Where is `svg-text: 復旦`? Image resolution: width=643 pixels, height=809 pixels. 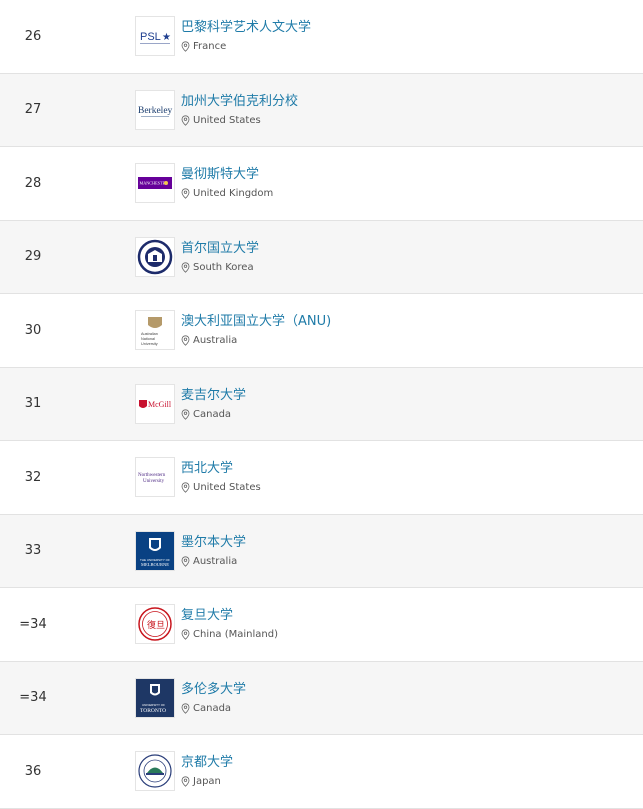 svg-text: 復旦 is located at coordinates (156, 625).